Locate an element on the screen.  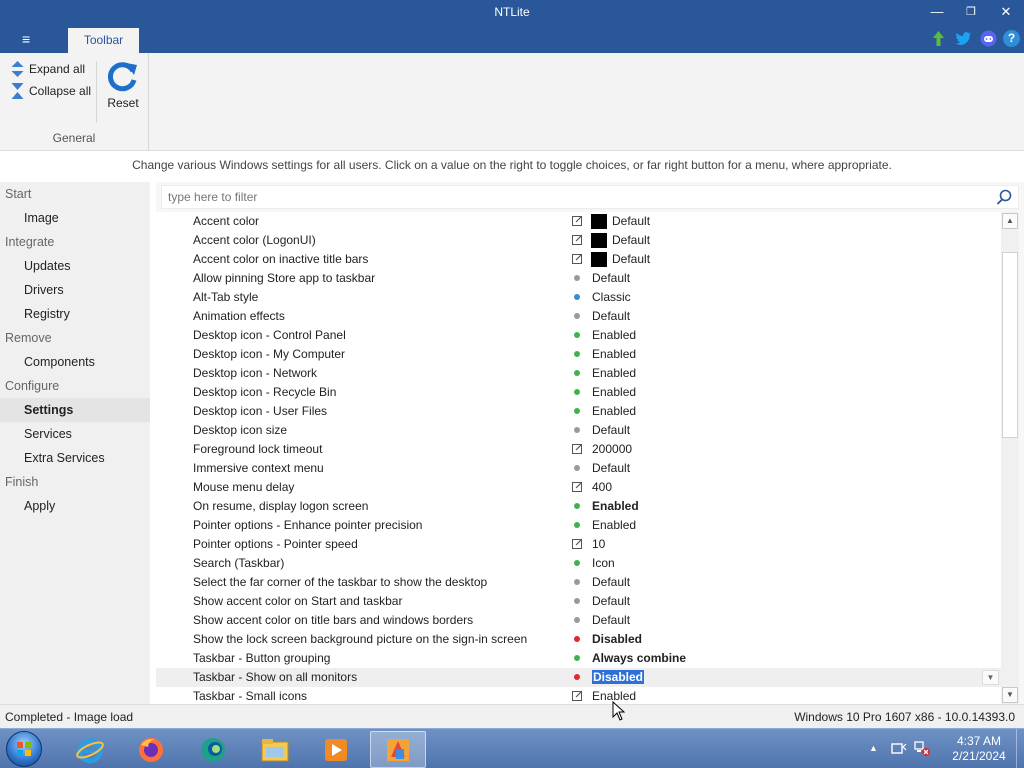
setting-row: Taskbar - Small icons Enabled is located at coordinates (578, 695).